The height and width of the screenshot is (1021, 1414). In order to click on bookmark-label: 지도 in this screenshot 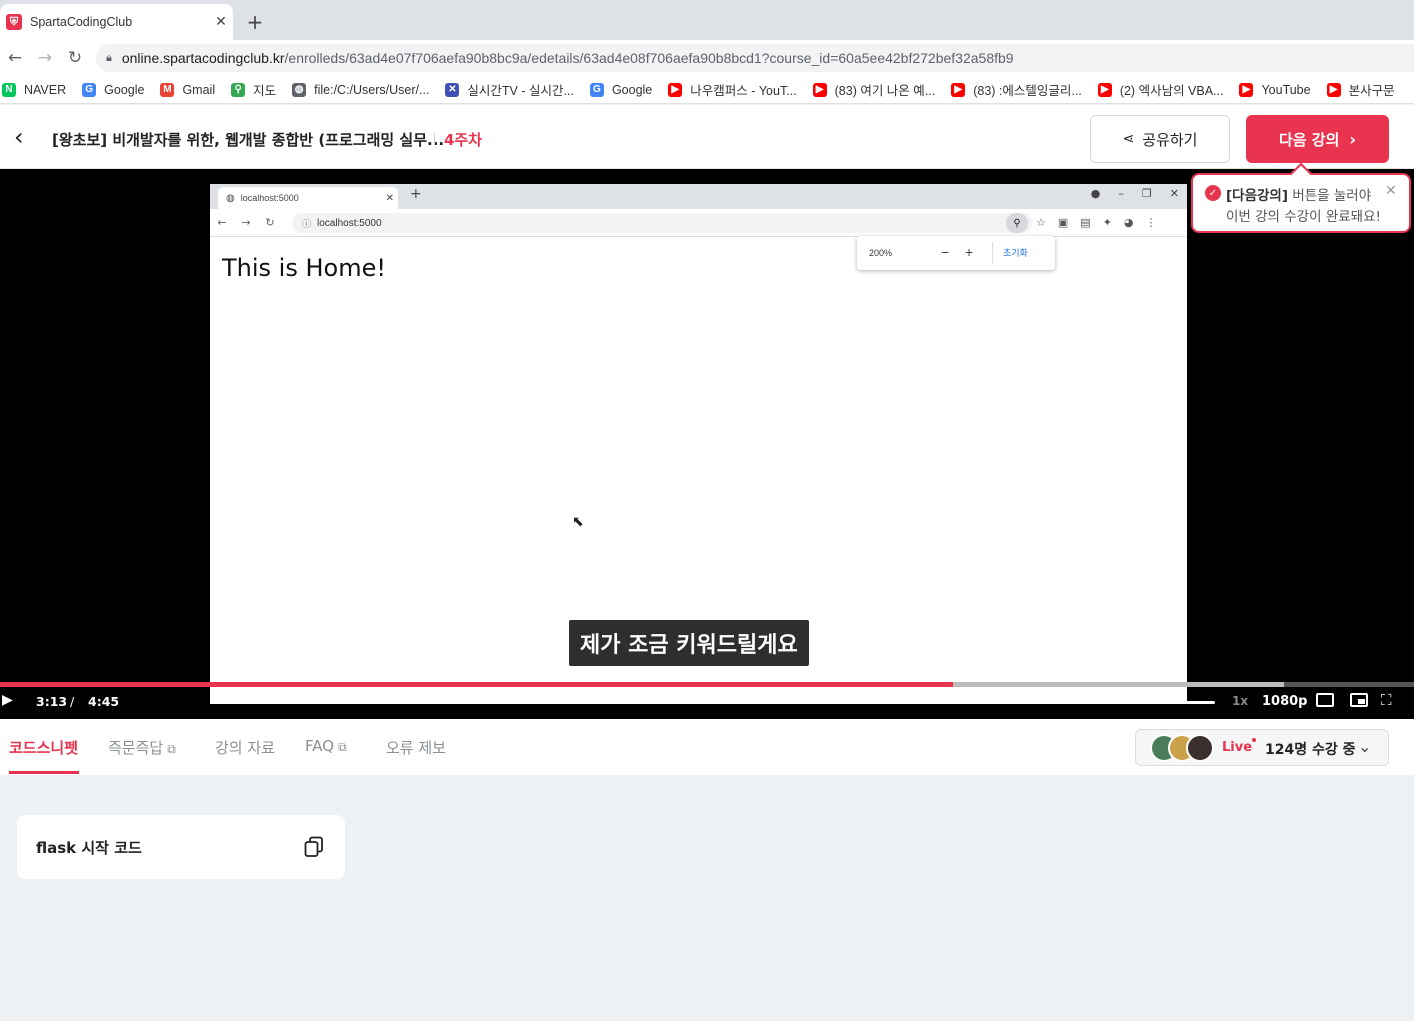, I will do `click(265, 91)`.